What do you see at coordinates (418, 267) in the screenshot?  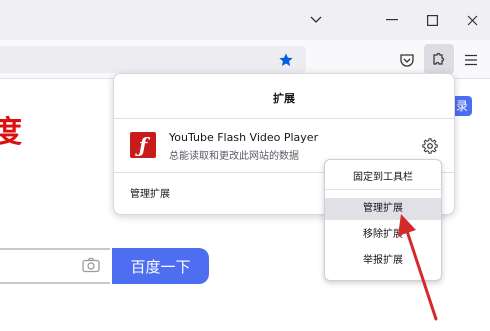 I see `annotation-arrow` at bounding box center [418, 267].